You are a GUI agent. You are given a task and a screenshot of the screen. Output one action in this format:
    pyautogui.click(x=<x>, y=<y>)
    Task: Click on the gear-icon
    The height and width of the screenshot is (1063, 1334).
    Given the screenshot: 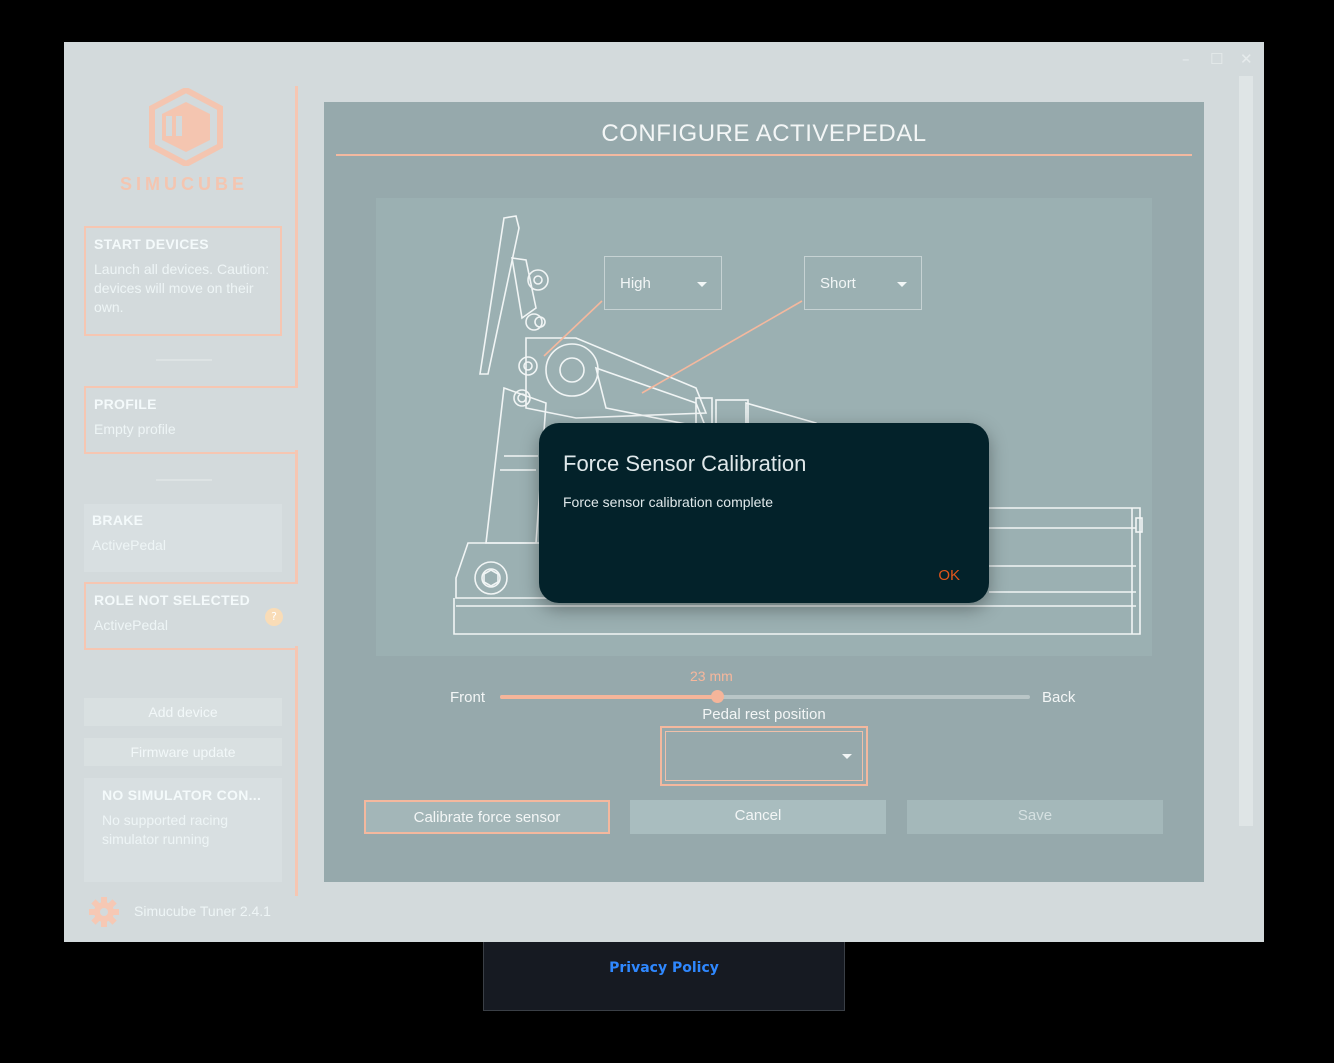 What is the action you would take?
    pyautogui.click(x=104, y=914)
    